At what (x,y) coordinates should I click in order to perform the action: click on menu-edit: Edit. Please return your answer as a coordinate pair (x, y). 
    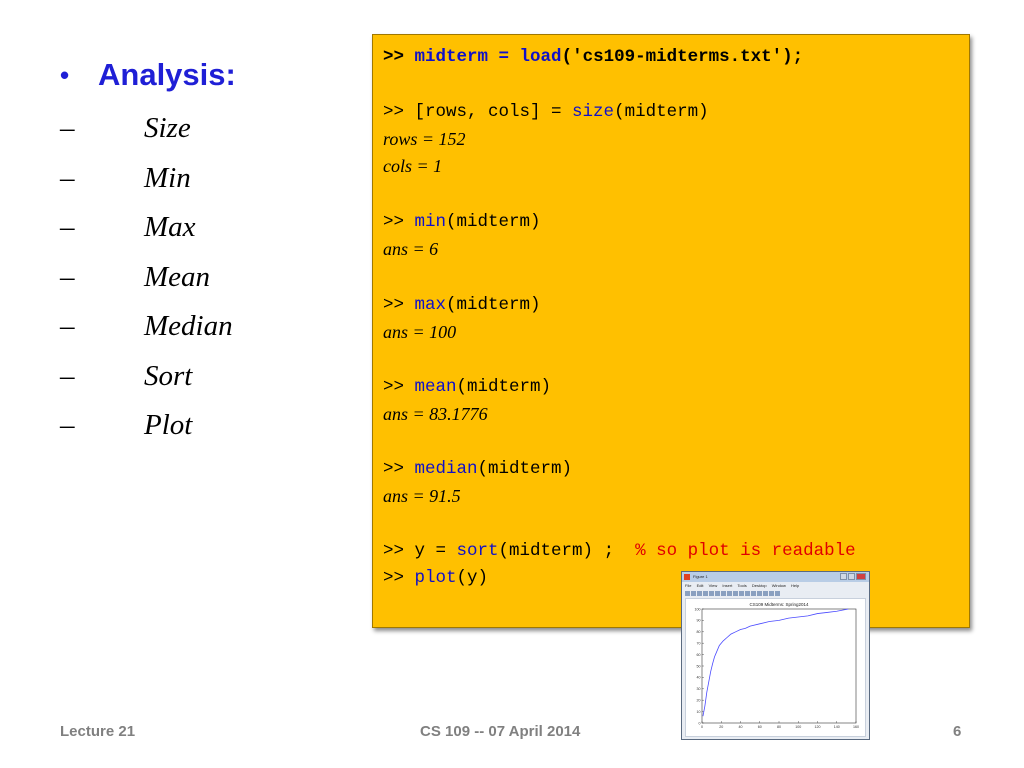
    Looking at the image, I should click on (700, 585).